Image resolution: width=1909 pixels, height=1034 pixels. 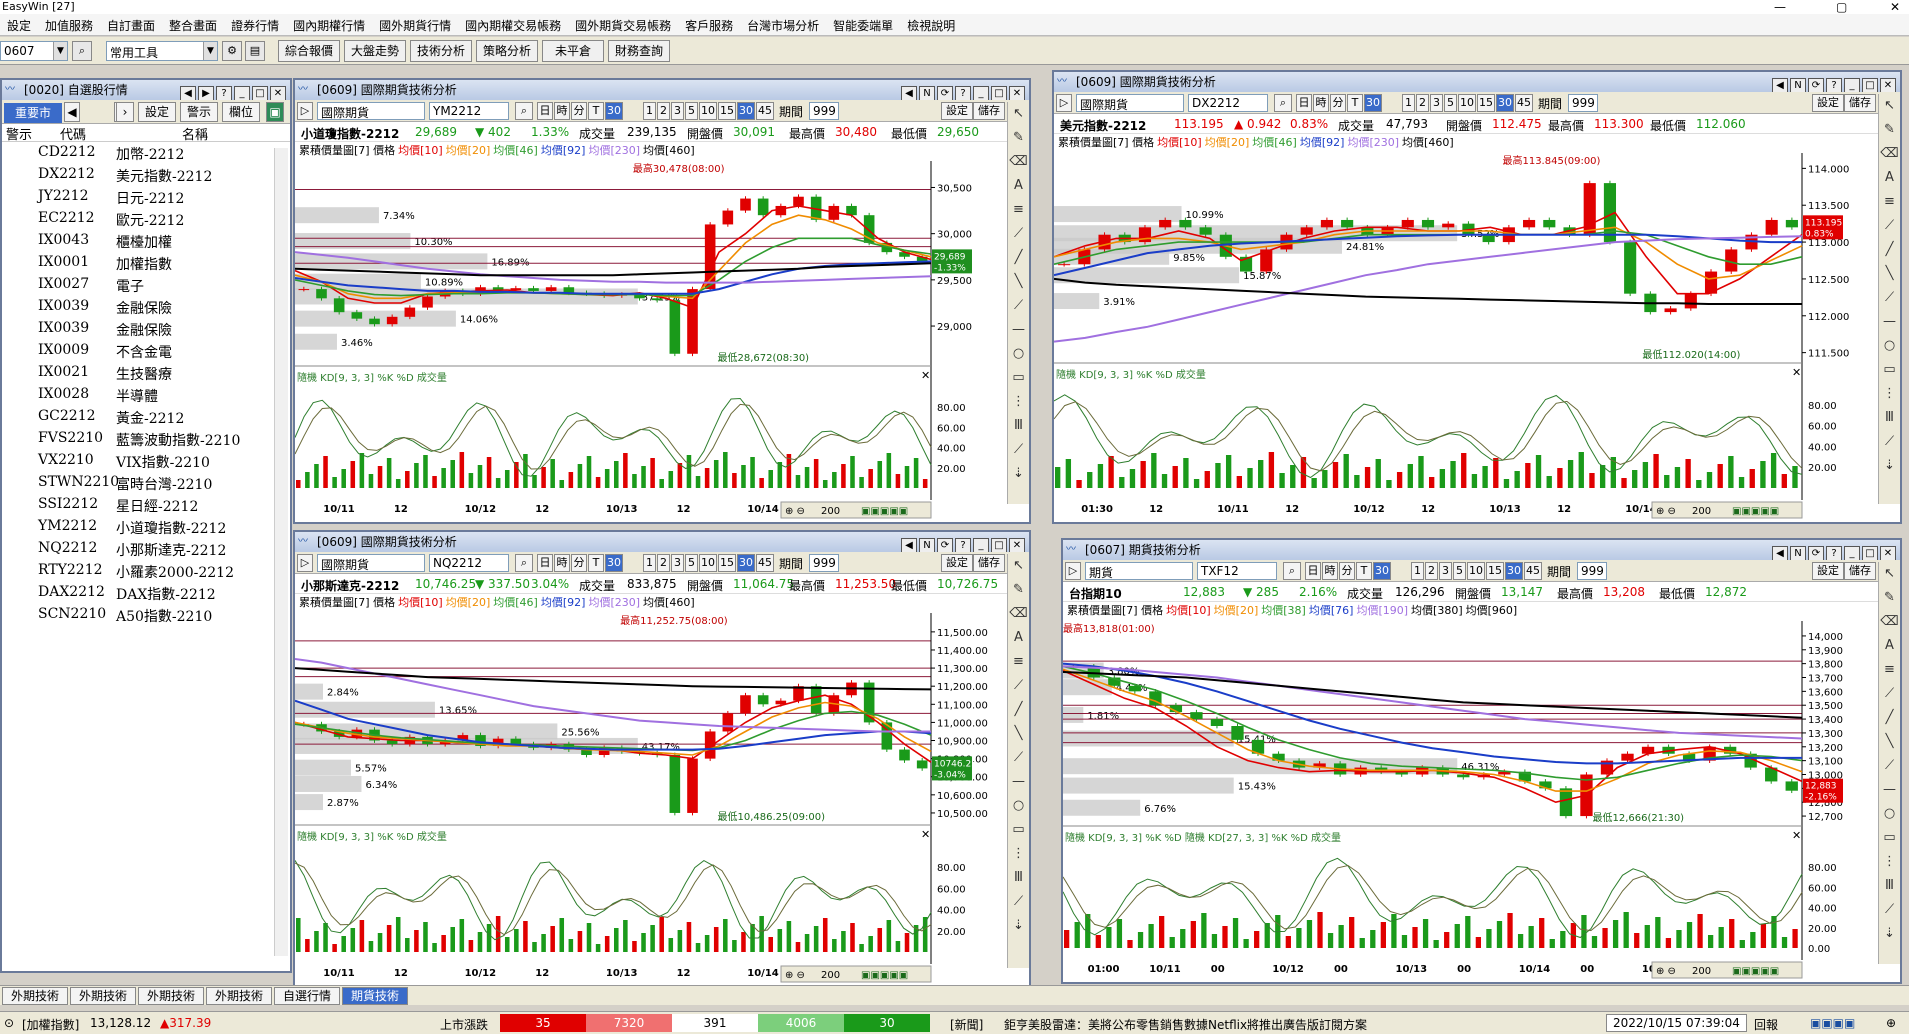 What do you see at coordinates (19, 24) in the screenshot?
I see `menu-item: 設定` at bounding box center [19, 24].